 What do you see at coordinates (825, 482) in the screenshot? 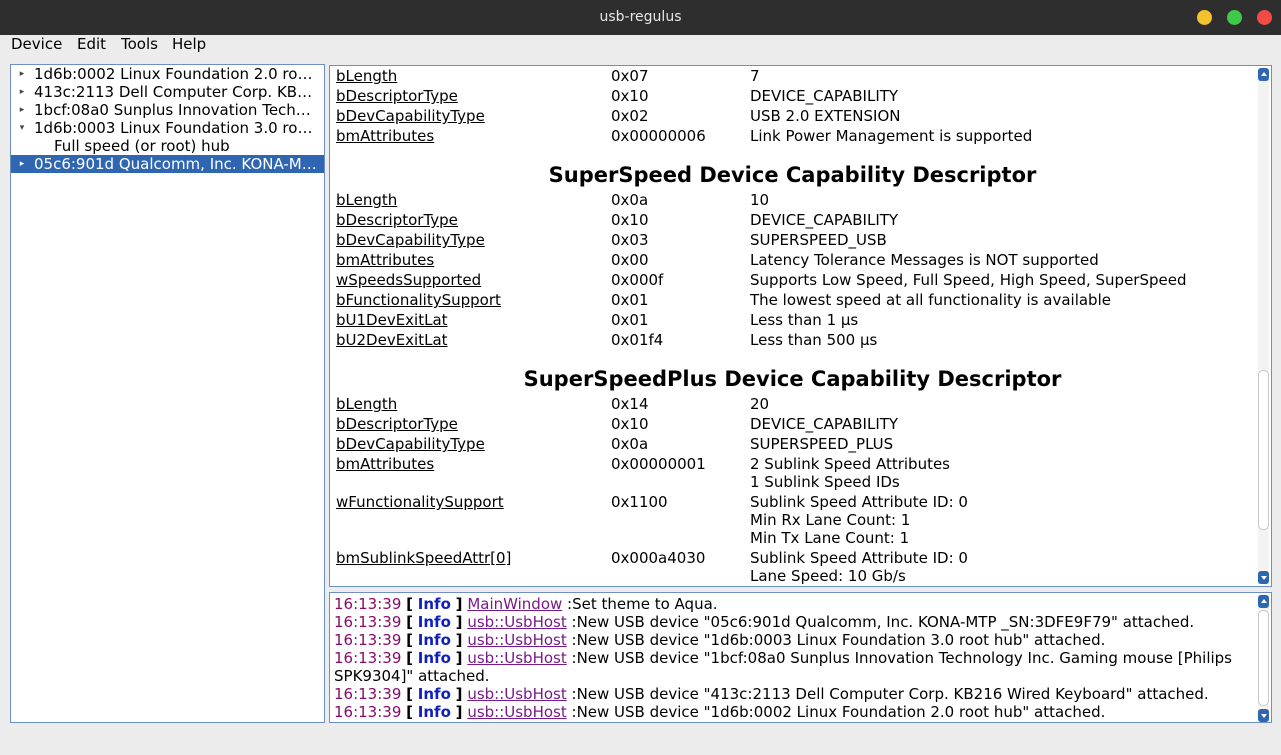
I see `field-description: 1 Sublink Speed IDs` at bounding box center [825, 482].